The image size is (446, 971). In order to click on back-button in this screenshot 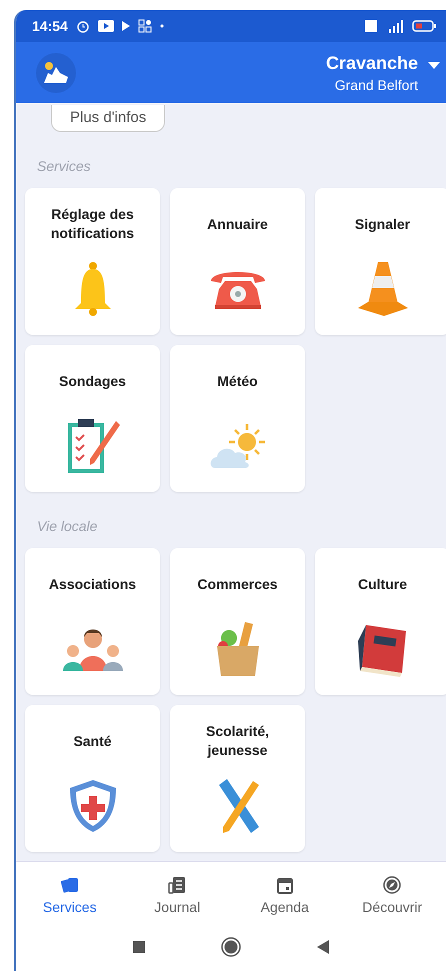, I will do `click(323, 947)`.